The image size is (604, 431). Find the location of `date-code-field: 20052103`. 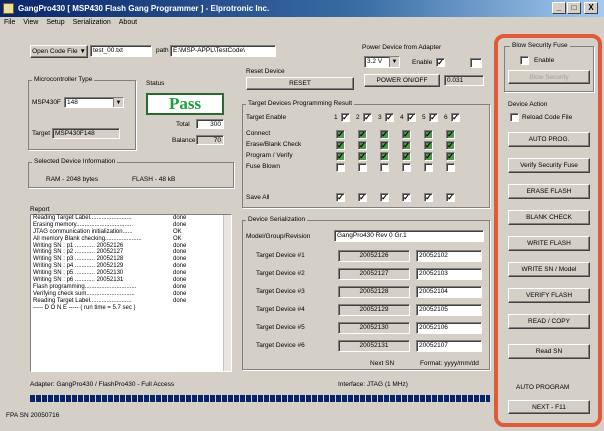

date-code-field: 20052103 is located at coordinates (449, 274).